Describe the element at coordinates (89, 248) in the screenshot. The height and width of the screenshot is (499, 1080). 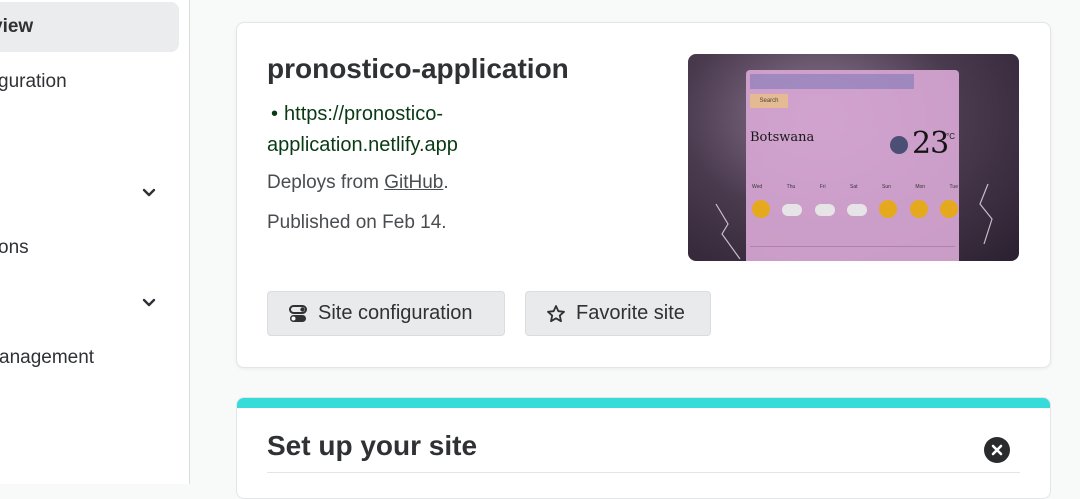
I see `sidebar-item-options: ons` at that location.